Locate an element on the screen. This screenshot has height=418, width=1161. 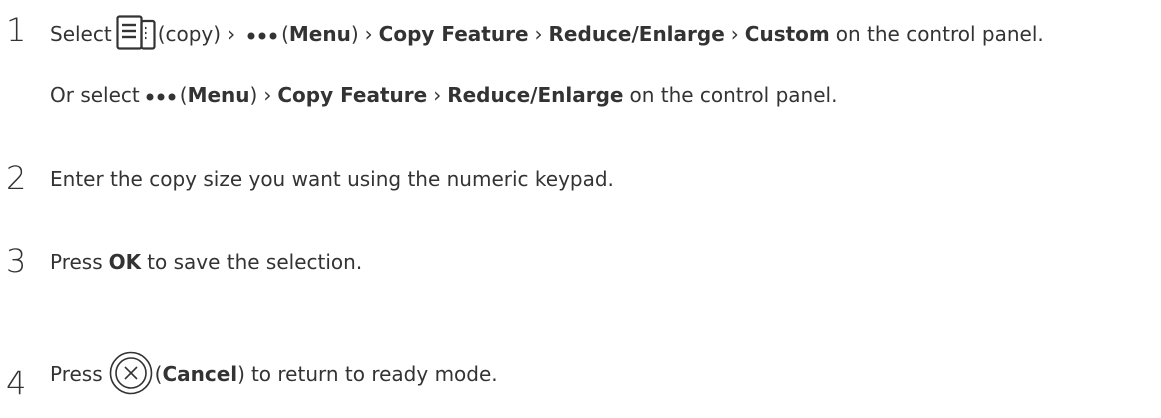
cancel-label: Cancel is located at coordinates (200, 374).